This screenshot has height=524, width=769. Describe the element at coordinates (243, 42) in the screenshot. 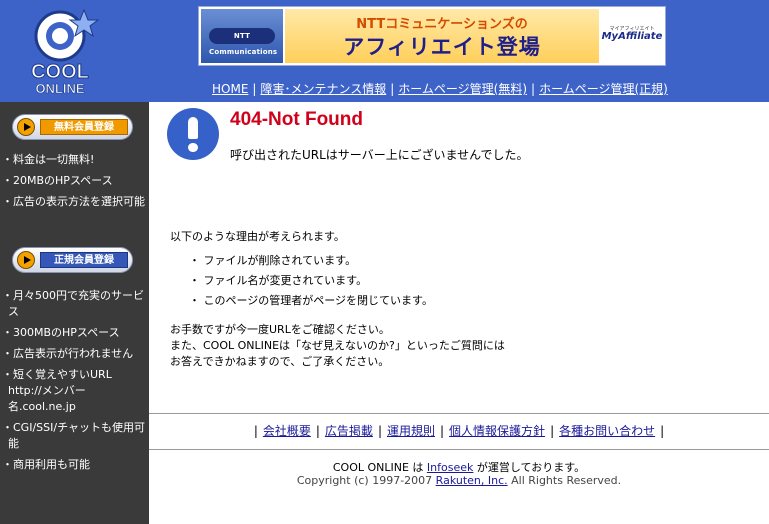

I see `ntt-logo: NTT Communications` at that location.